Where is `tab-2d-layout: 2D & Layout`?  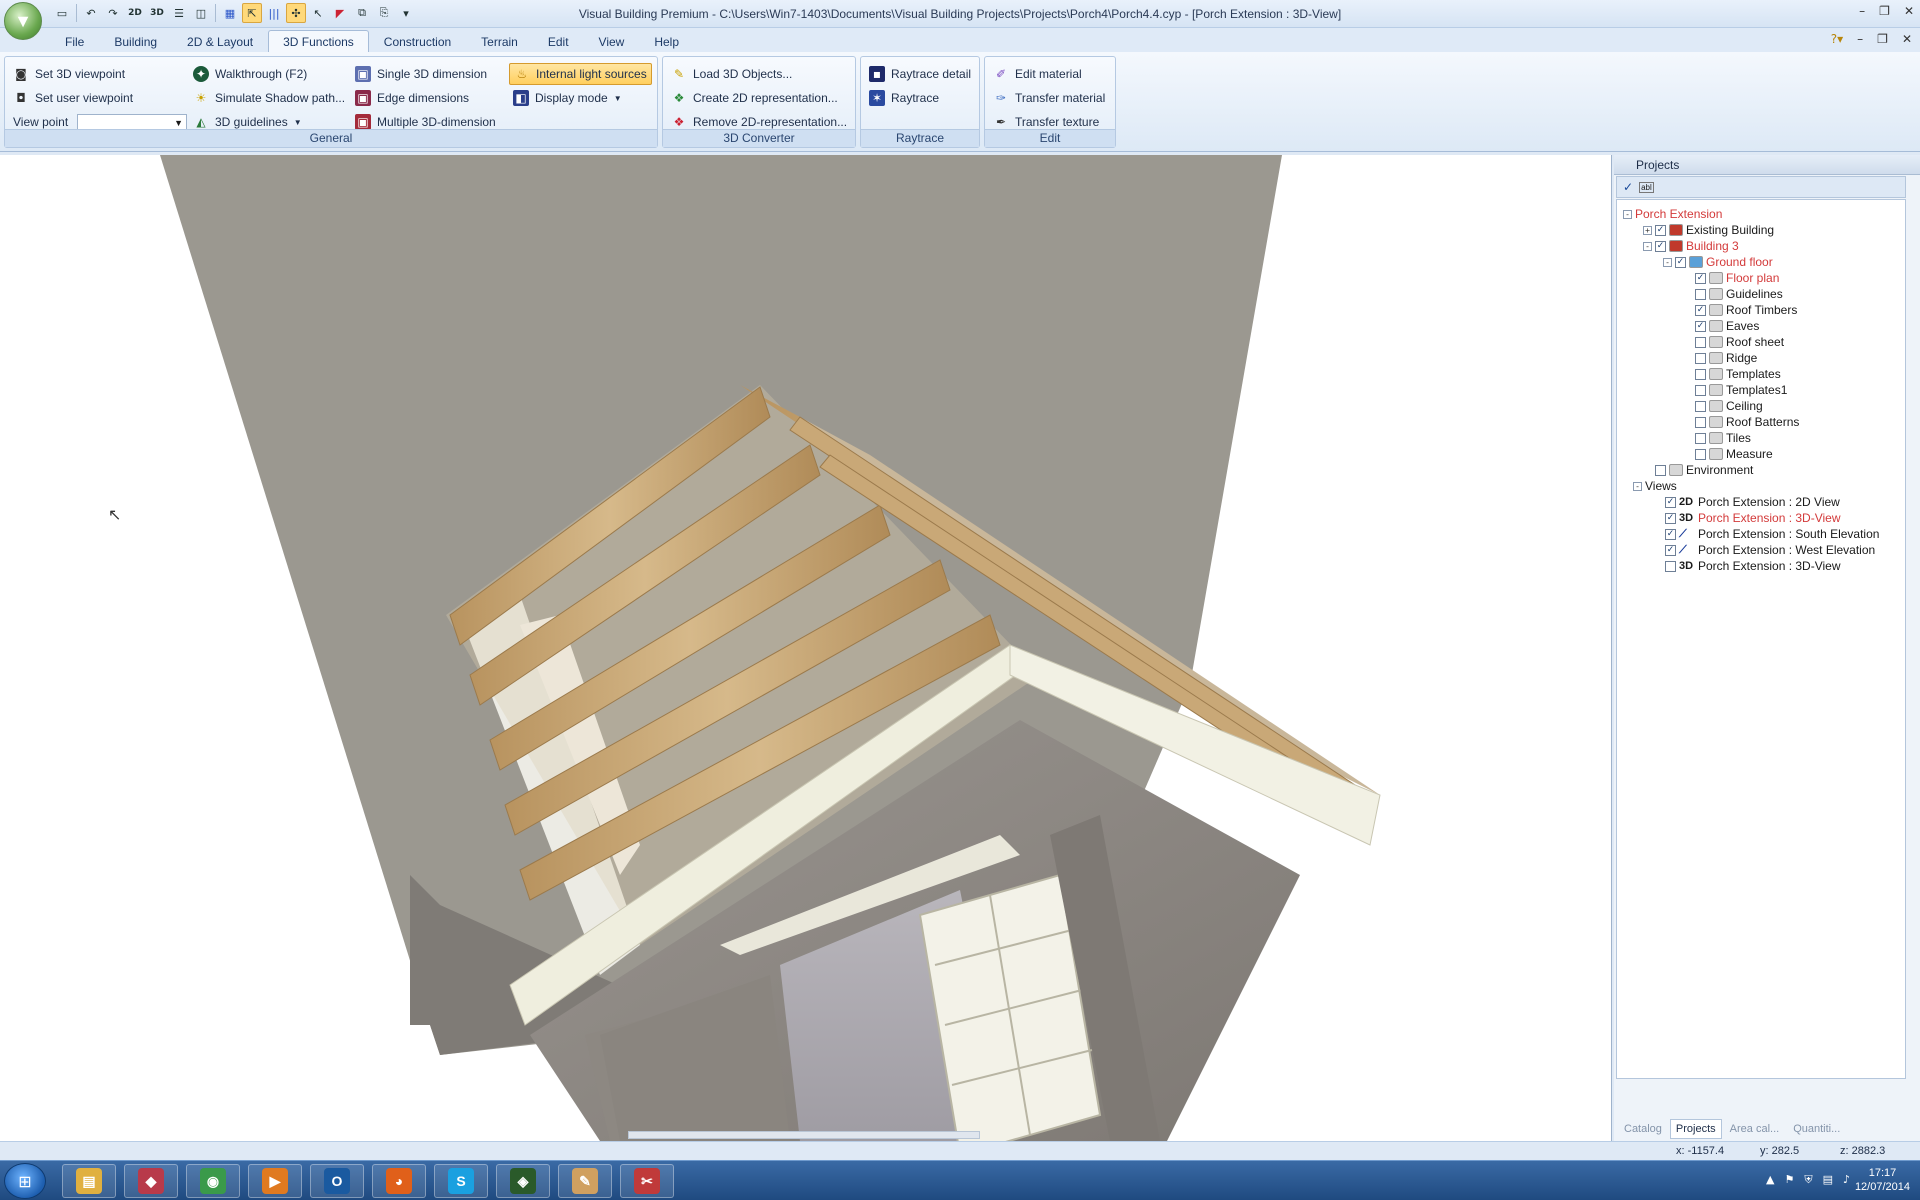
tab-2d-layout: 2D & Layout is located at coordinates (220, 41).